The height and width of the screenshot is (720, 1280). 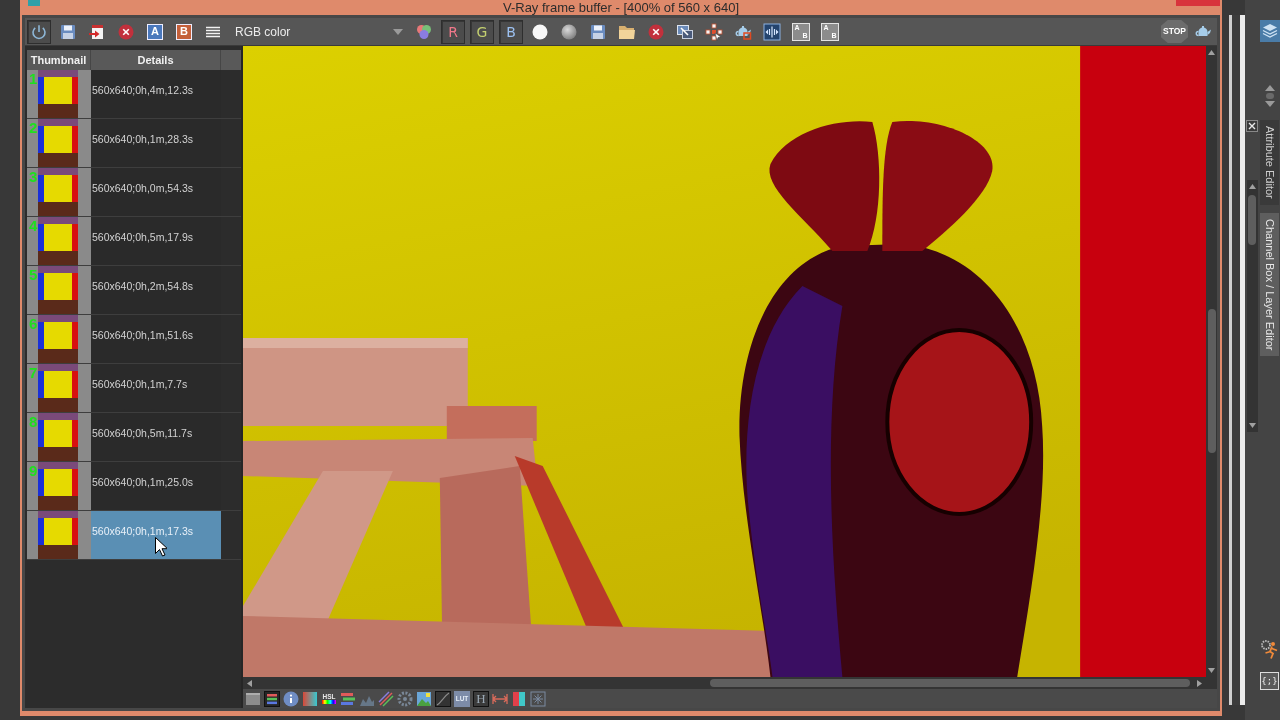 What do you see at coordinates (1199, 683) in the screenshot?
I see `scroll-right-icon` at bounding box center [1199, 683].